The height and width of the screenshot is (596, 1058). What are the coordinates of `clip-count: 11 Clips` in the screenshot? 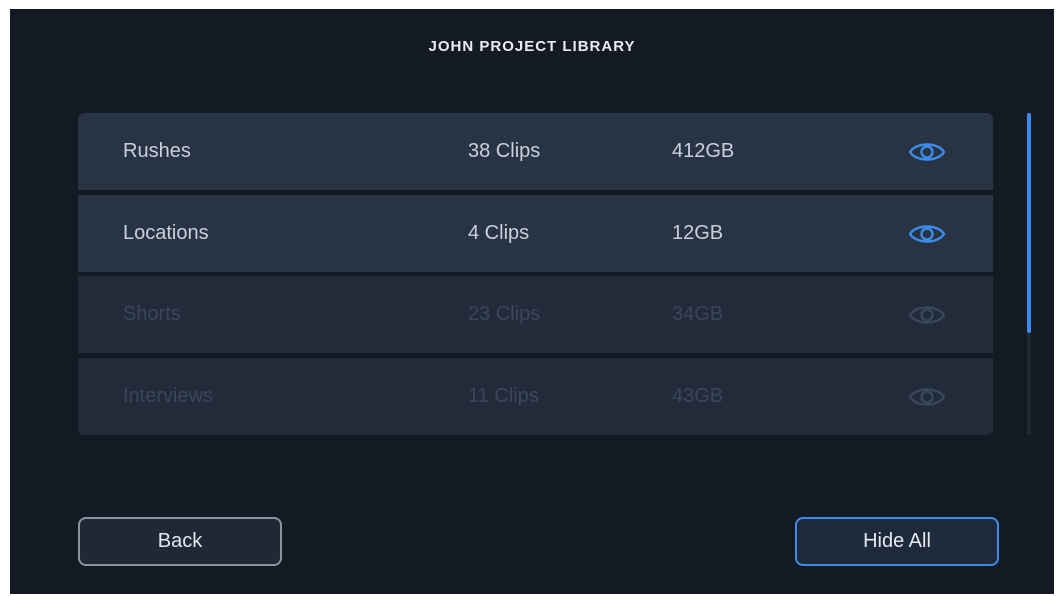 It's located at (503, 396).